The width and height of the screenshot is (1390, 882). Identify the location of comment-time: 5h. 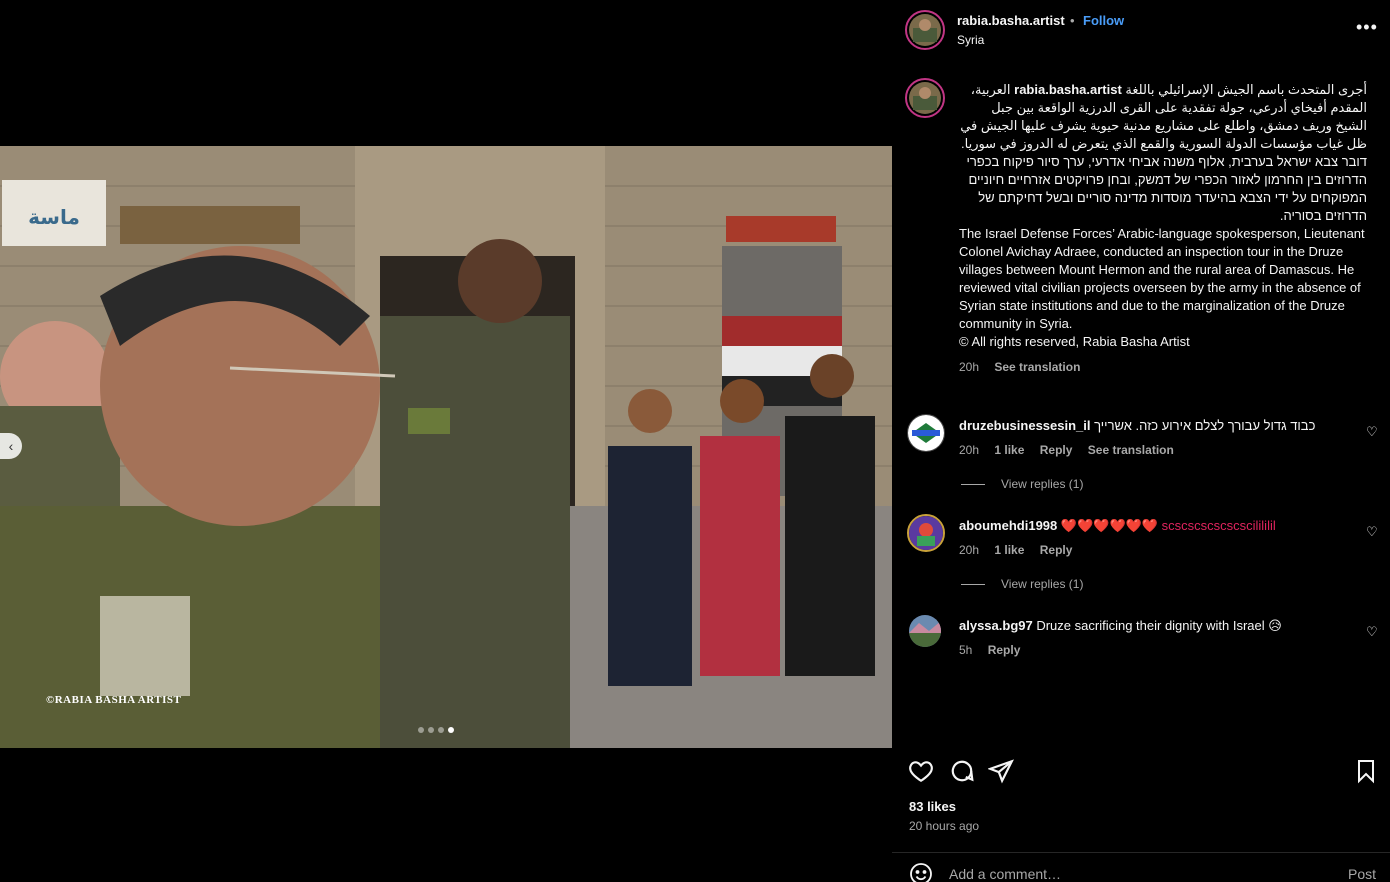
(965, 650).